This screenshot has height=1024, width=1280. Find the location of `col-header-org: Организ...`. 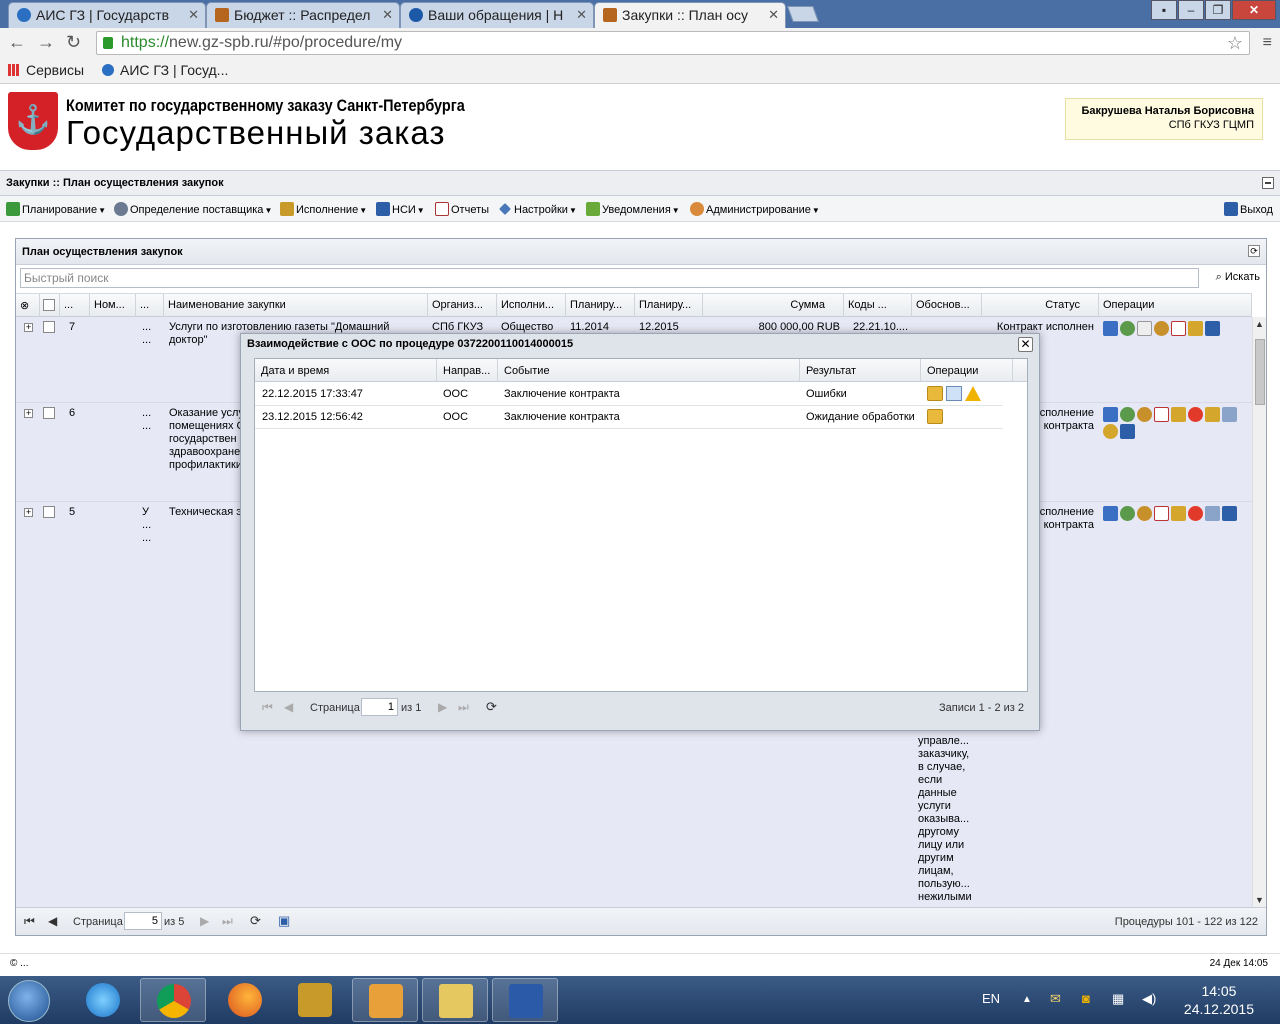

col-header-org: Организ... is located at coordinates (462, 305).